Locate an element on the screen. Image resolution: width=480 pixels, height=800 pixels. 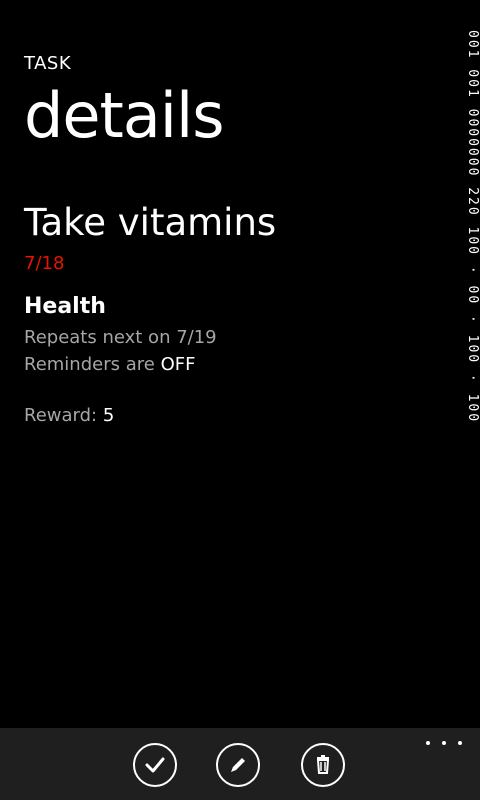
frame-rate-counter: 001 001 0000000 220 100 · 00 · 100 · 100 is located at coordinates (471, 226).